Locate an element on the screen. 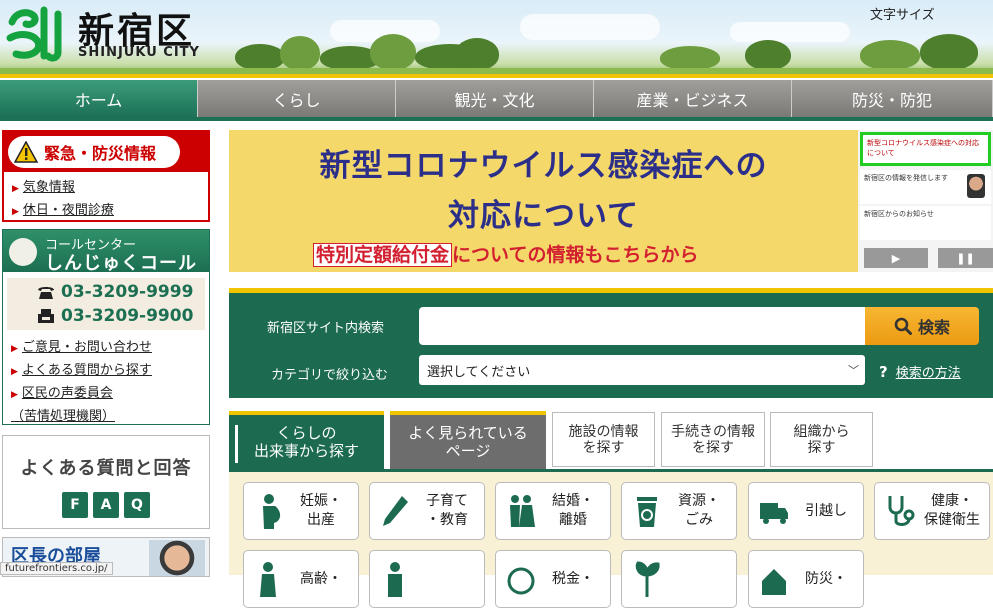 The width and height of the screenshot is (993, 608). search-help: ? 検索の方法 is located at coordinates (920, 371).